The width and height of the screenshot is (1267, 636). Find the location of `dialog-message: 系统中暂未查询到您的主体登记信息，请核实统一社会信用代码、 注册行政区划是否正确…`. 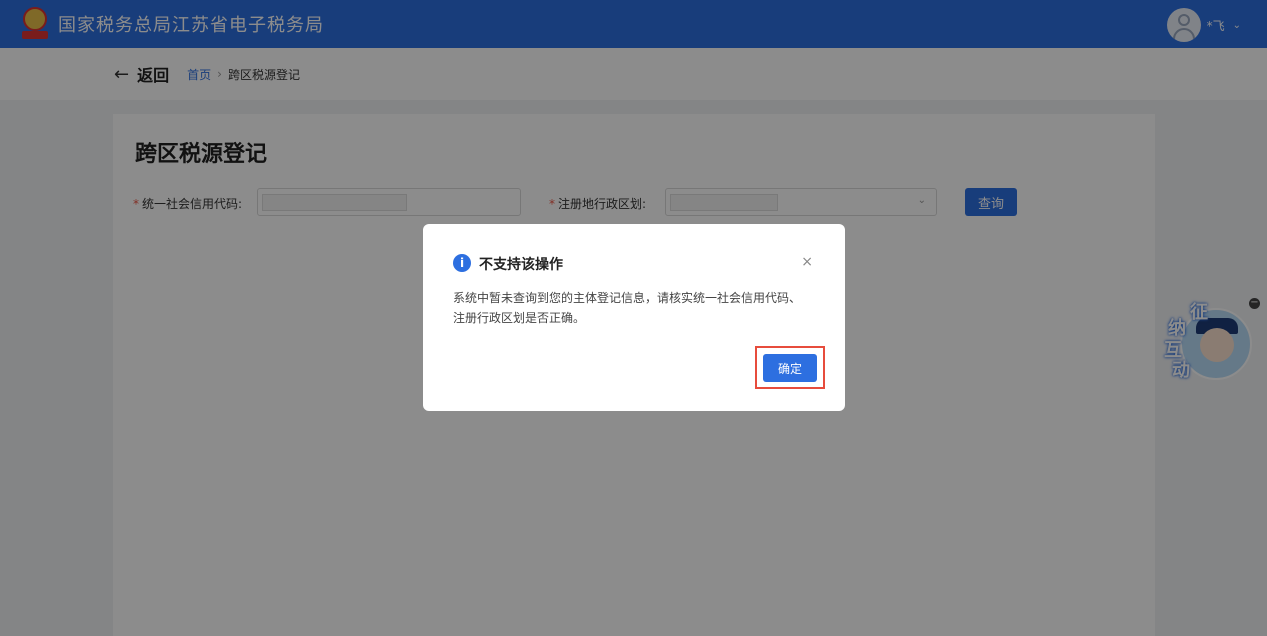

dialog-message: 系统中暂未查询到您的主体登记信息，请核实统一社会信用代码、 注册行政区划是否正确… is located at coordinates (636, 308).